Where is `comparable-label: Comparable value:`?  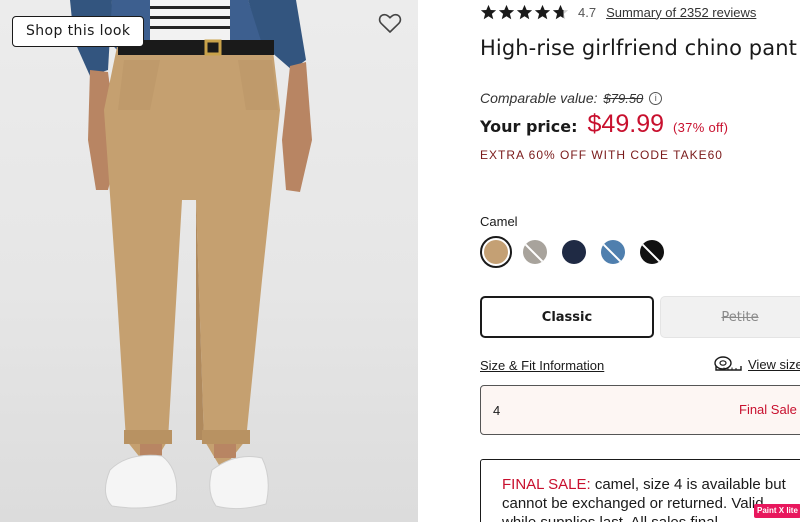 comparable-label: Comparable value: is located at coordinates (539, 98).